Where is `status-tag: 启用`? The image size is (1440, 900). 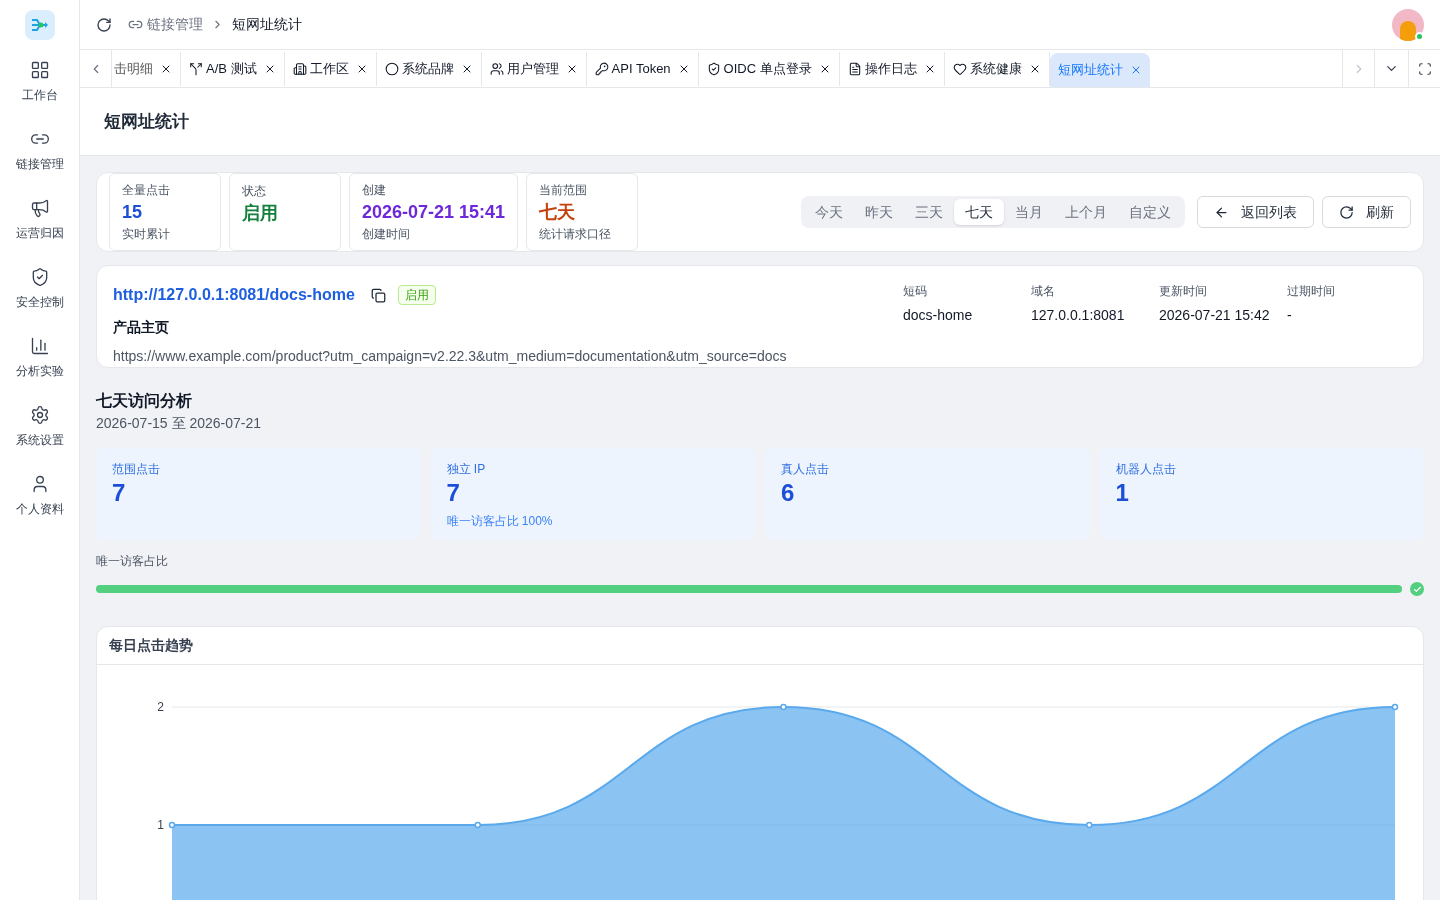 status-tag: 启用 is located at coordinates (416, 295).